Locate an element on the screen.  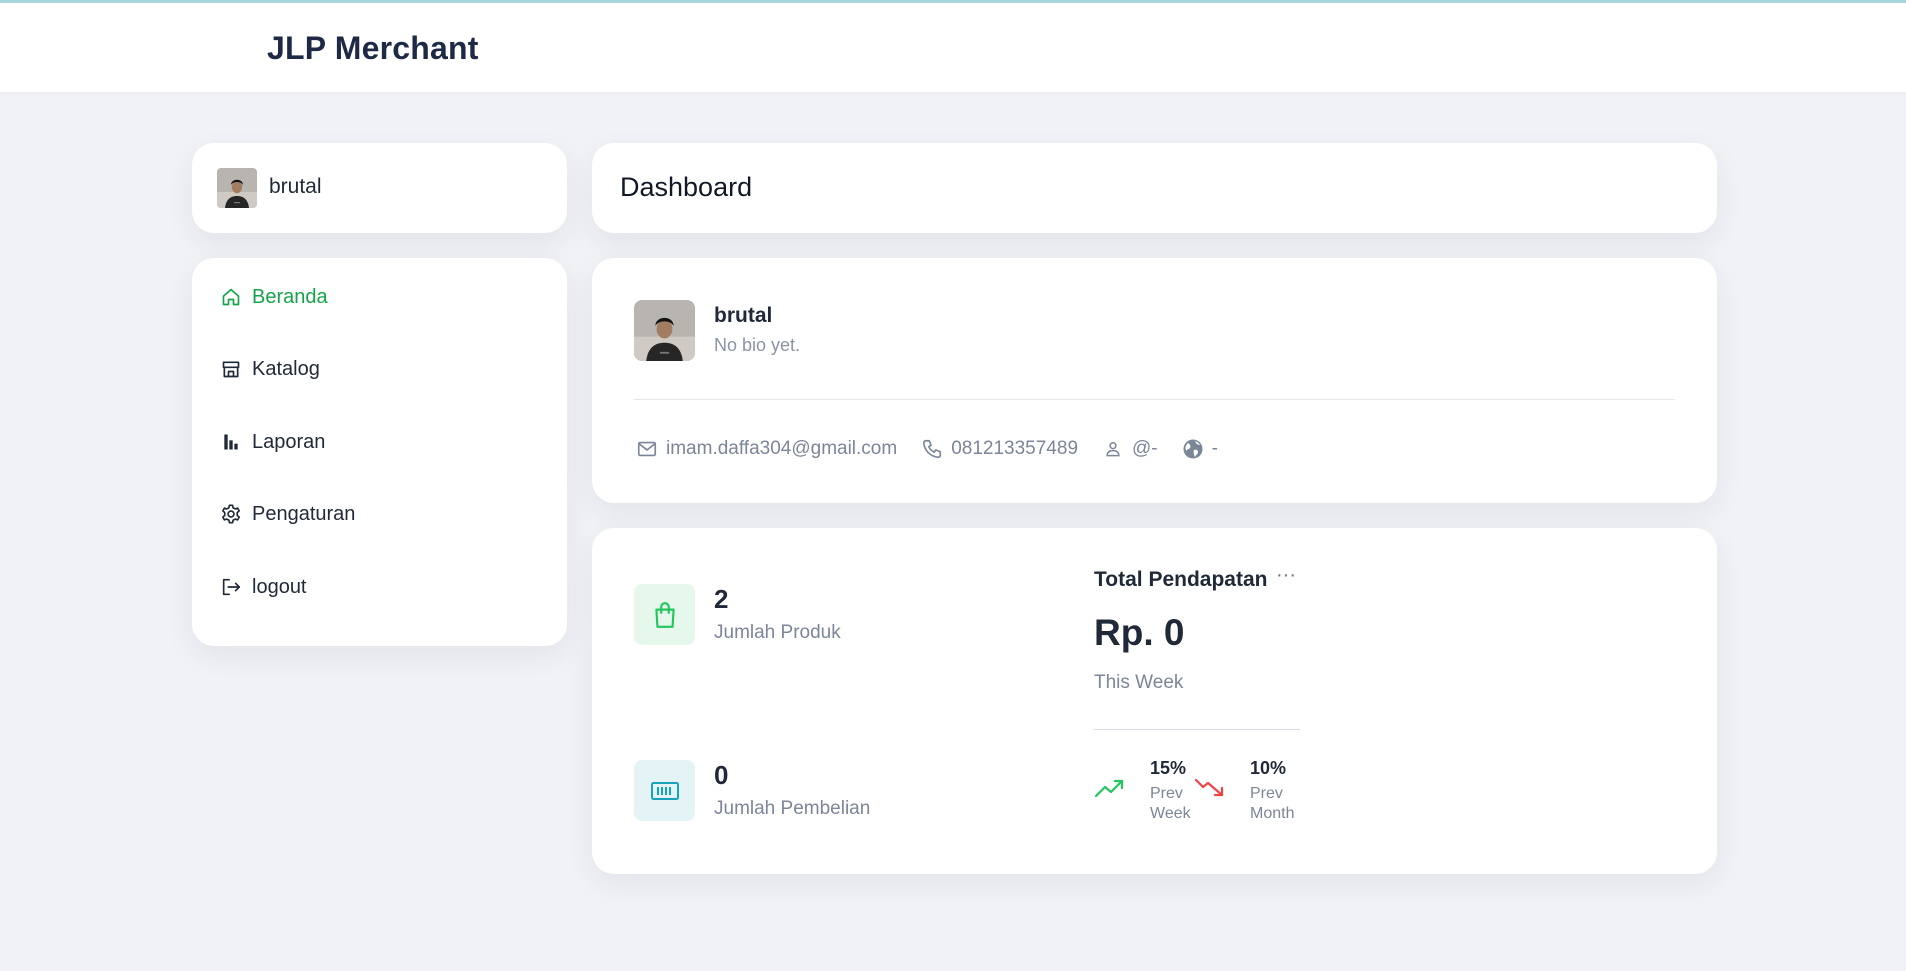
contact-website: - is located at coordinates (1199, 449).